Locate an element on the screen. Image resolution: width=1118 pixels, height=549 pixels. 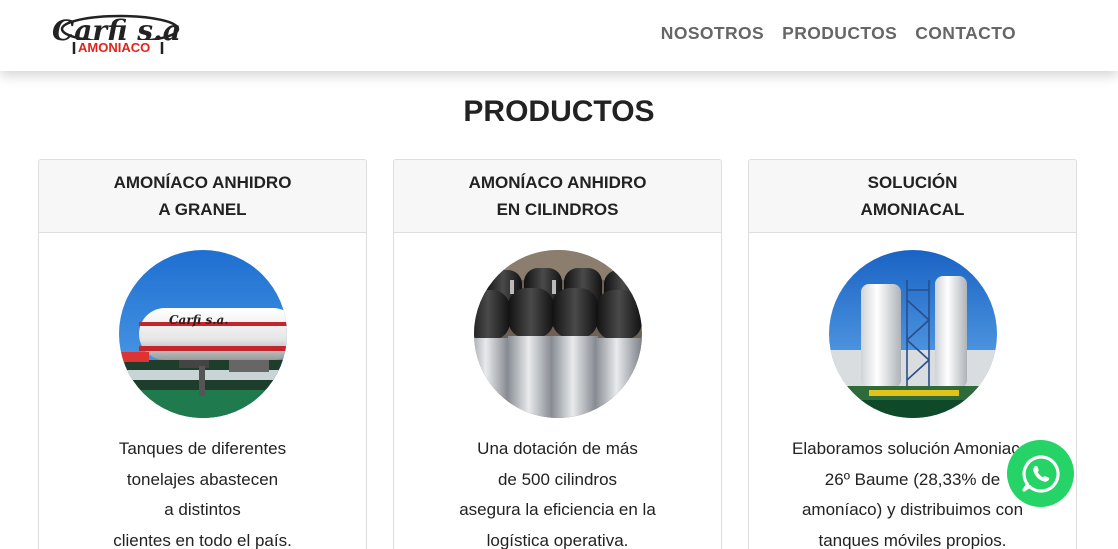
ammonia-tank-truck-image: Carfi s.a. is located at coordinates (203, 334).